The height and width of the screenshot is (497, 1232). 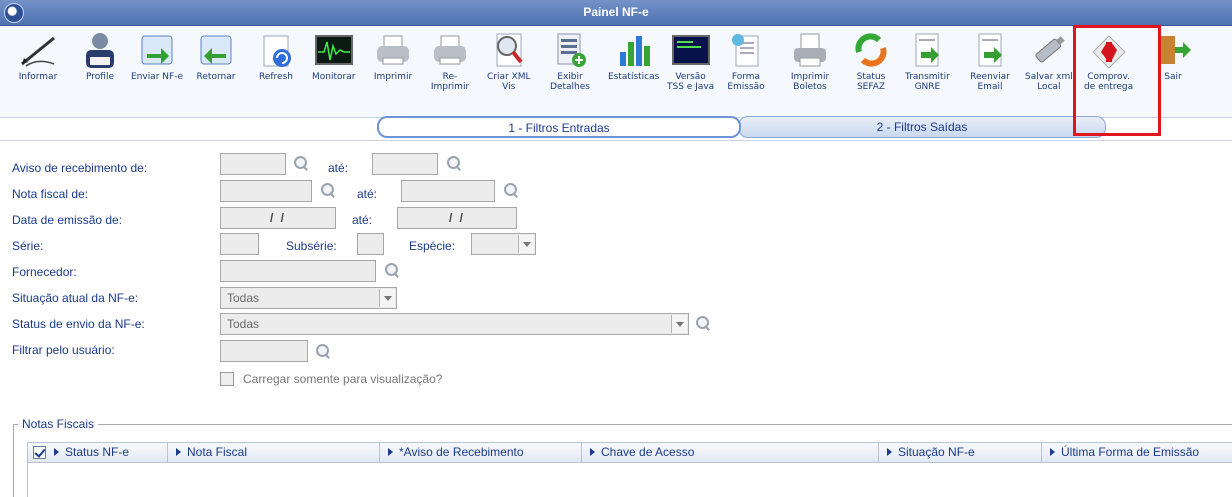 What do you see at coordinates (503, 244) in the screenshot?
I see `especie-dropdown` at bounding box center [503, 244].